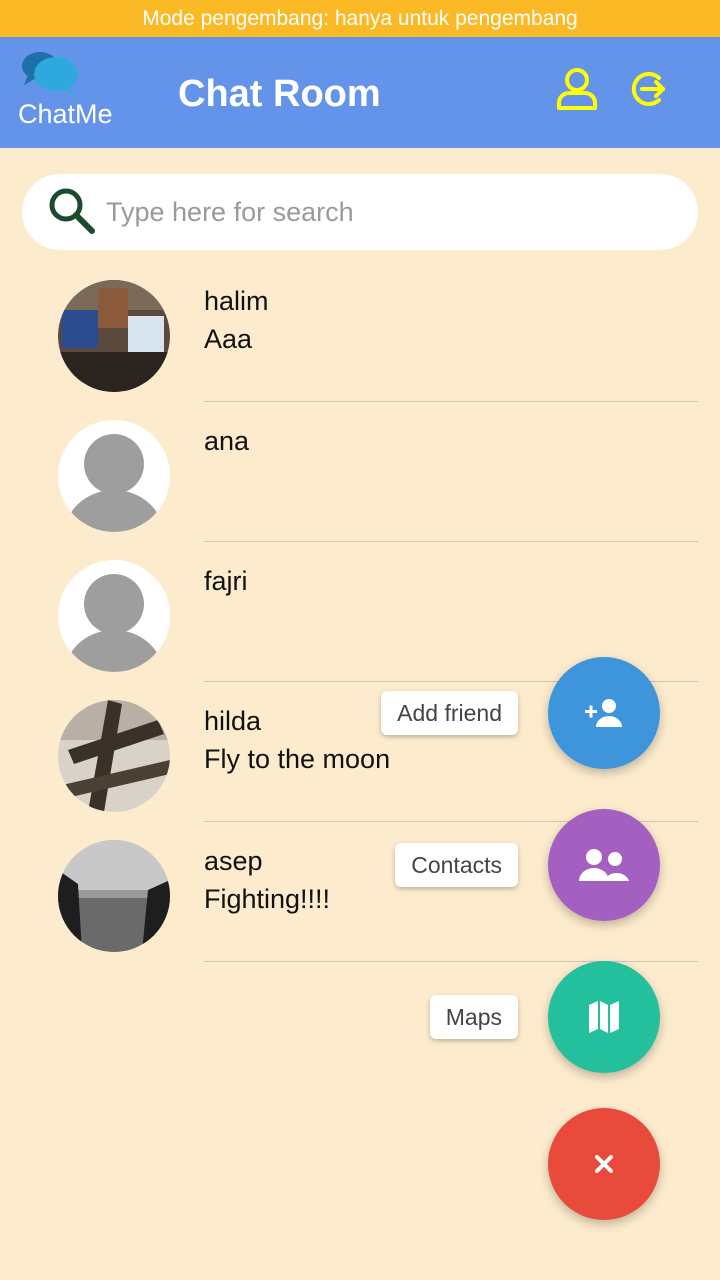 This screenshot has height=1280, width=720. I want to click on contacts-button, so click(604, 865).